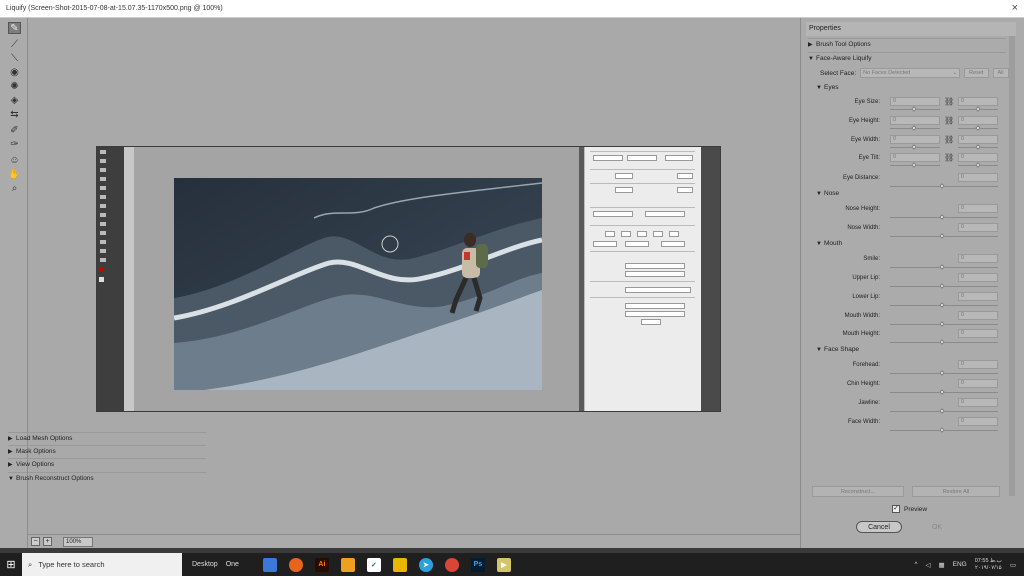 The width and height of the screenshot is (1024, 576). Describe the element at coordinates (503, 564) in the screenshot. I see `app-icon: ▶` at that location.